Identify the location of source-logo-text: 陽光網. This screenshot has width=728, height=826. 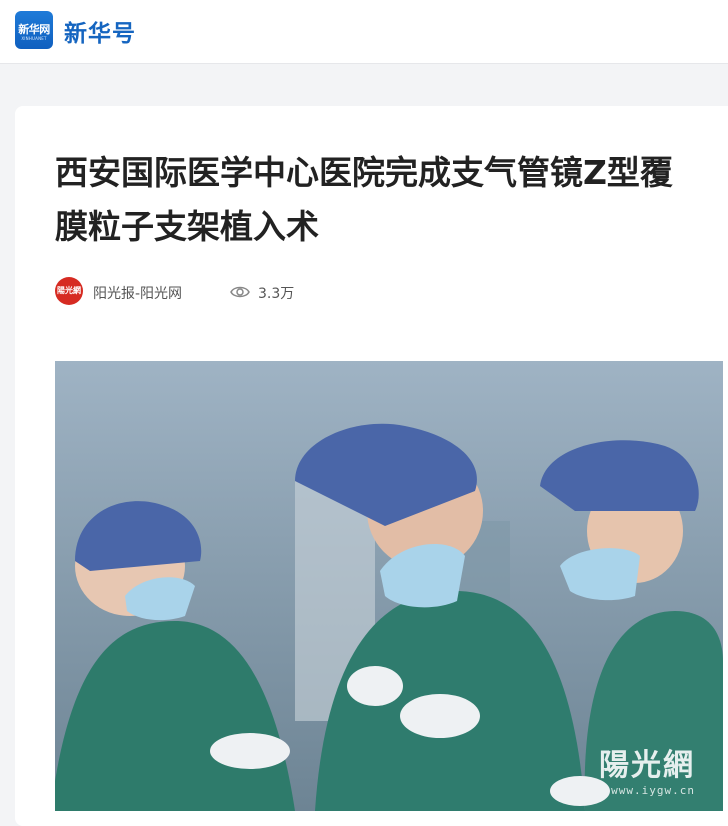
(69, 290).